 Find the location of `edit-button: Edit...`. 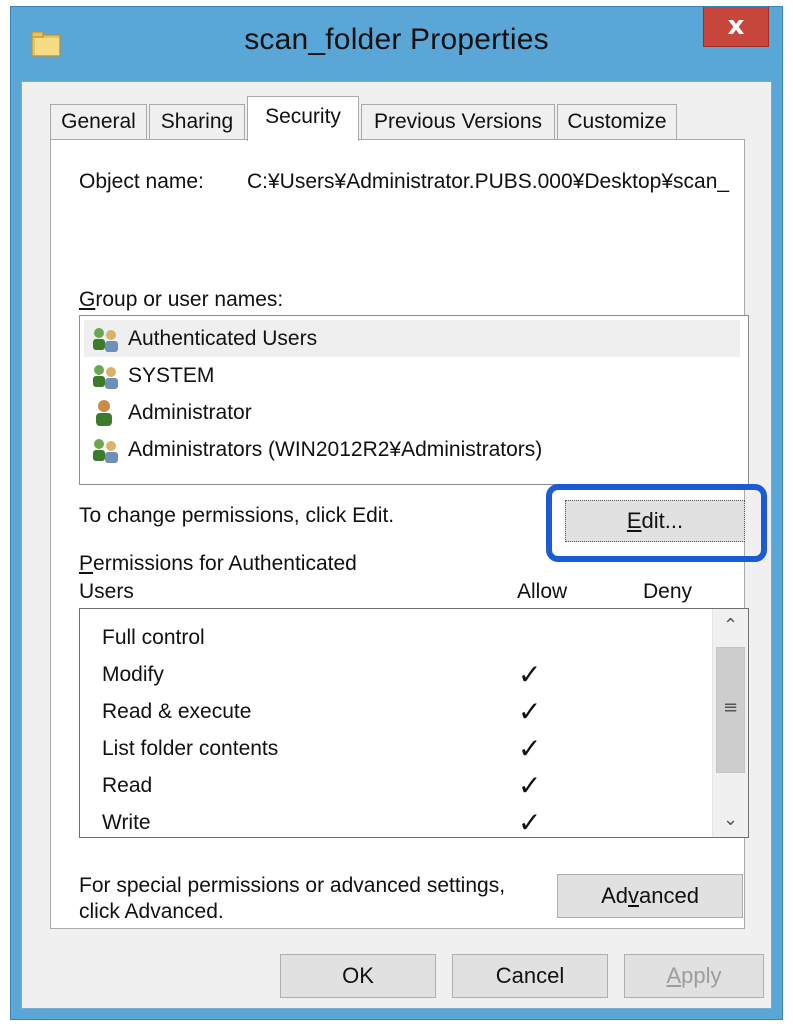

edit-button: Edit... is located at coordinates (655, 521).